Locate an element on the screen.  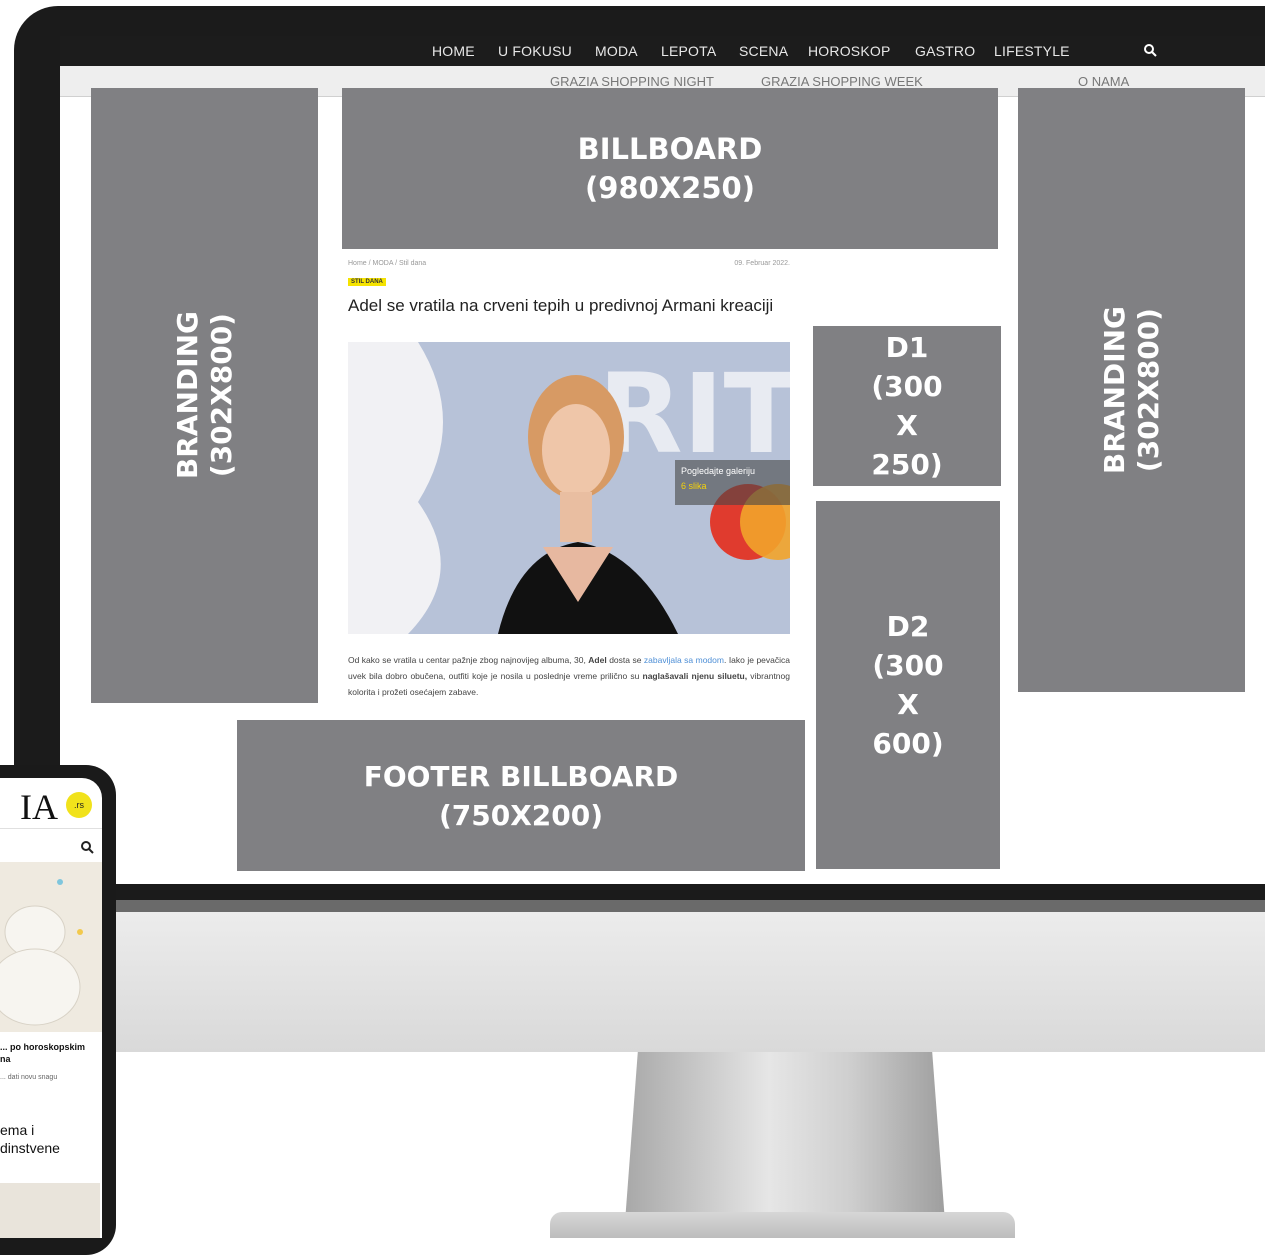
phone-header: IA .rs is located at coordinates (51, 803).